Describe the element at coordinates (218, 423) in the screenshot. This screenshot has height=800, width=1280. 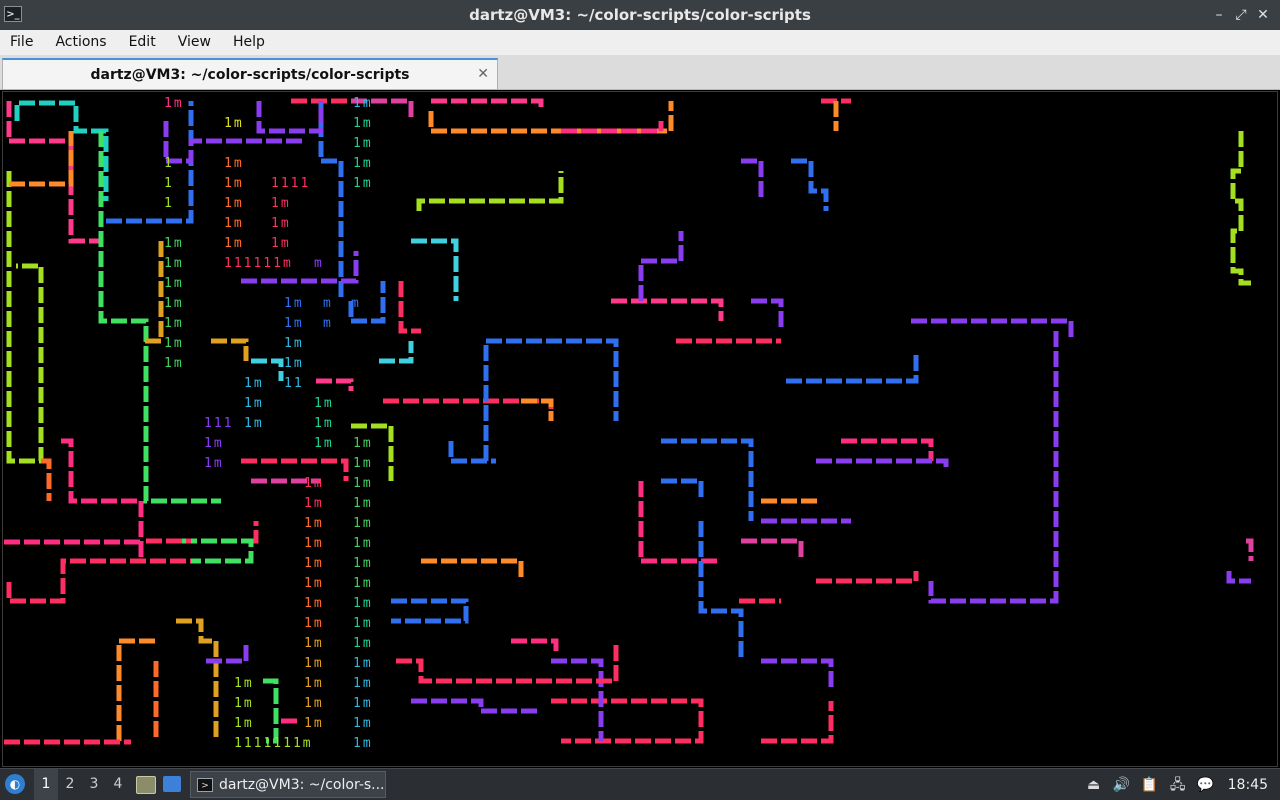
I see `terminal-text-fragment: 111` at that location.